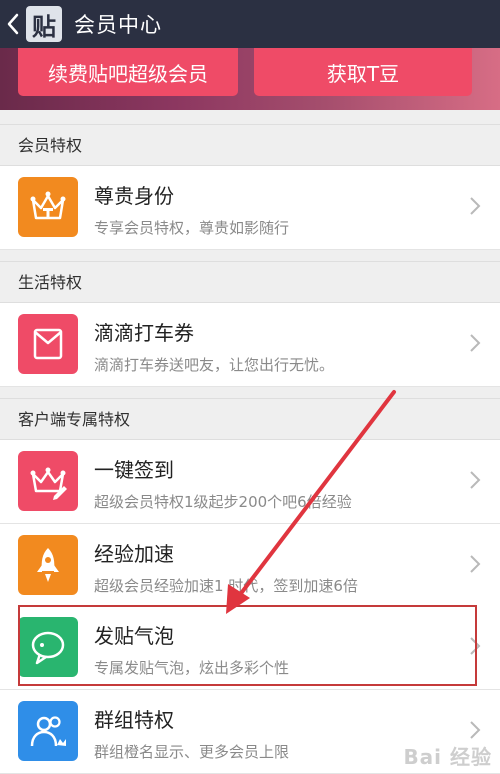 The height and width of the screenshot is (774, 500). Describe the element at coordinates (192, 668) in the screenshot. I see `row-subtitle: 专属发贴气泡，炫出多彩个性` at that location.